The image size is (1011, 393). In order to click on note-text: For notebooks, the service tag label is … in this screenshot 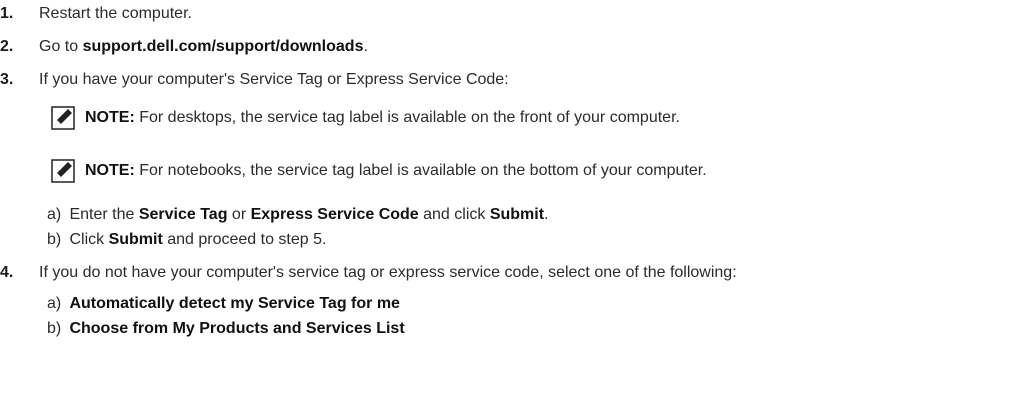, I will do `click(420, 170)`.